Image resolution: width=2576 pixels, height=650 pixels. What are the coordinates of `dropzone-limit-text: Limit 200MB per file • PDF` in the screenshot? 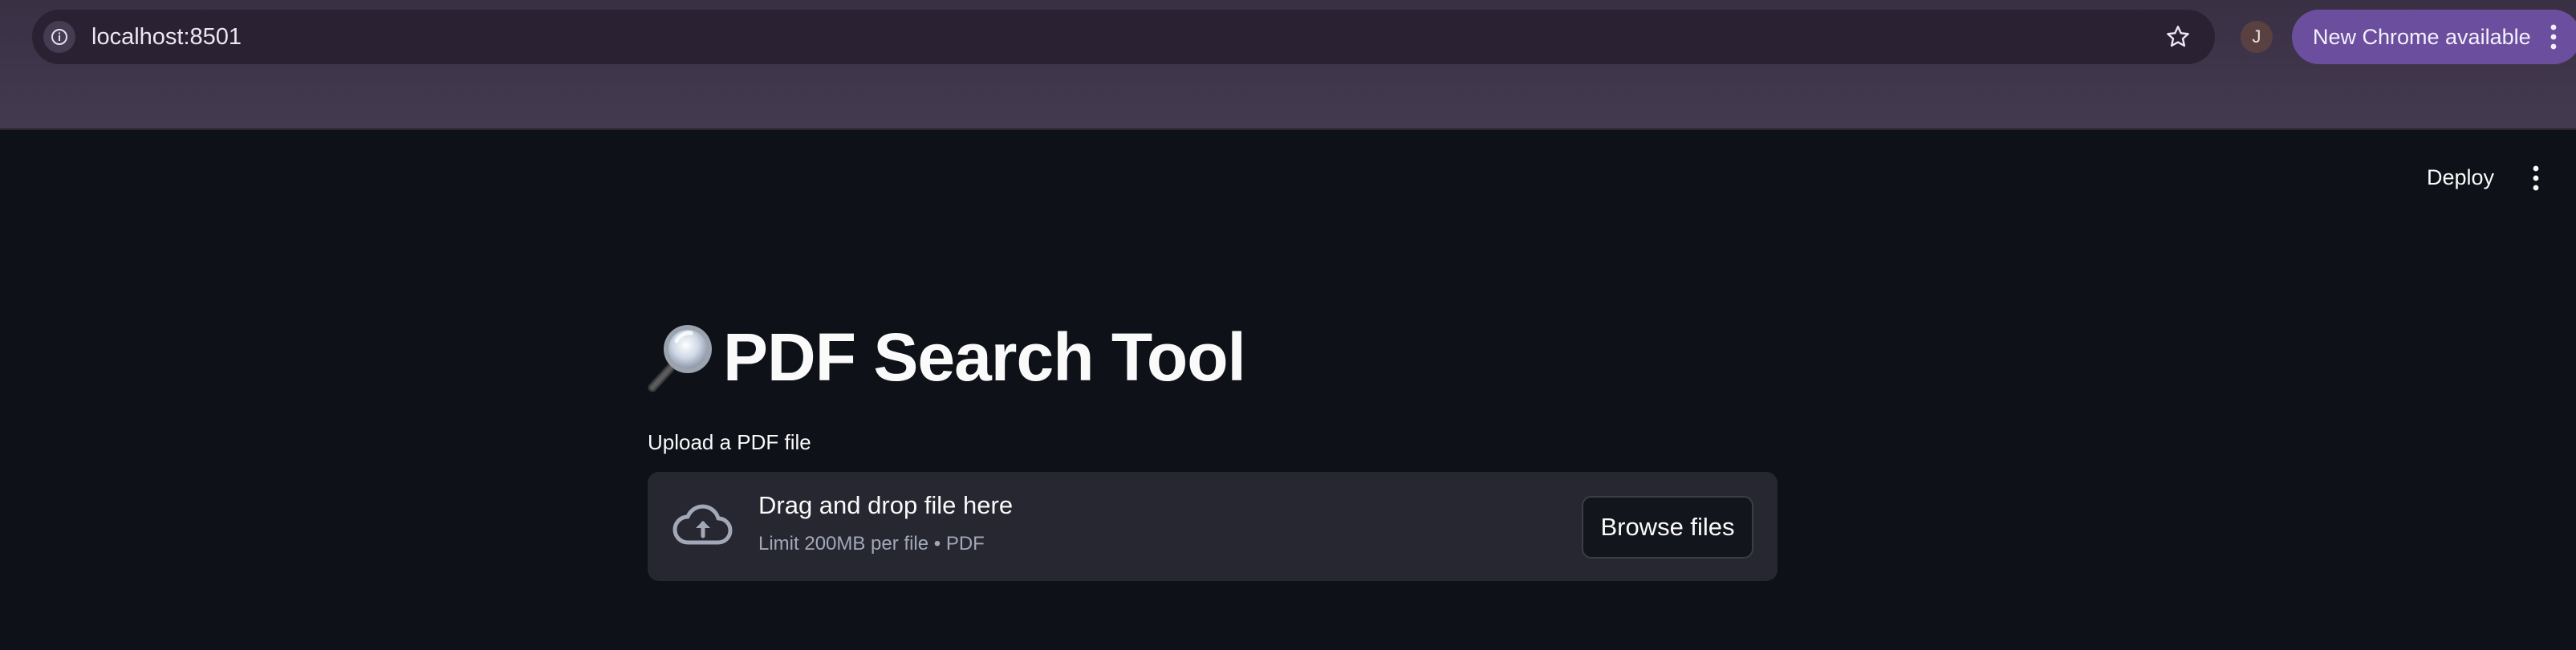 It's located at (871, 544).